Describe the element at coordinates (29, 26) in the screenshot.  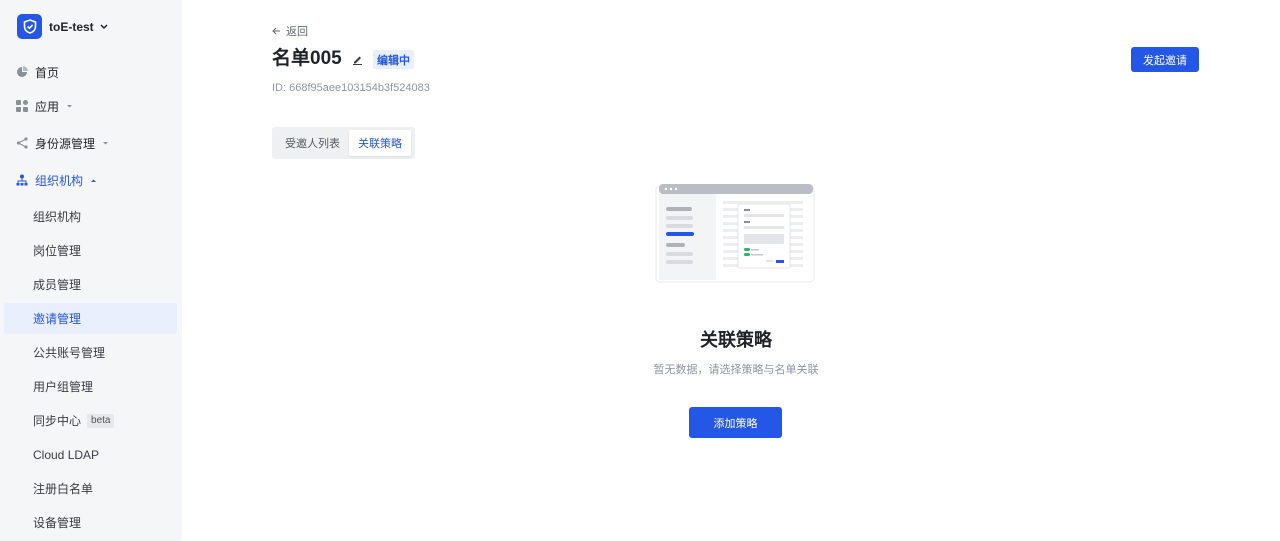
I see `shield-logo-icon` at that location.